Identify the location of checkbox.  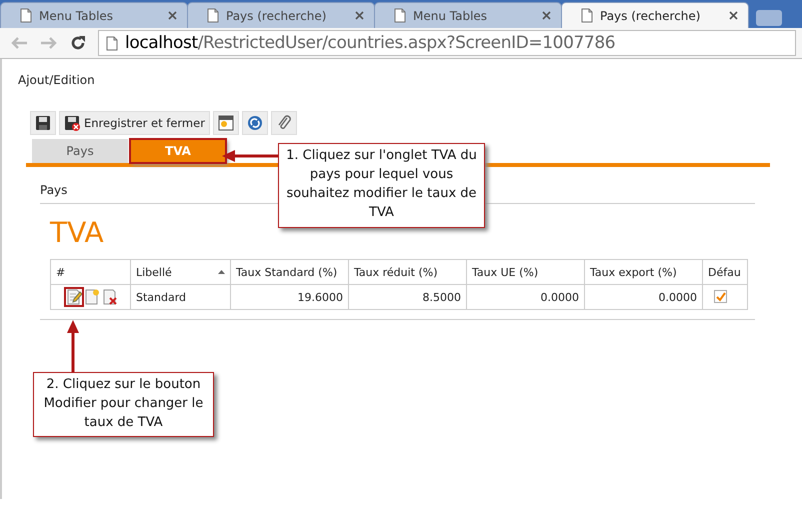
(720, 296).